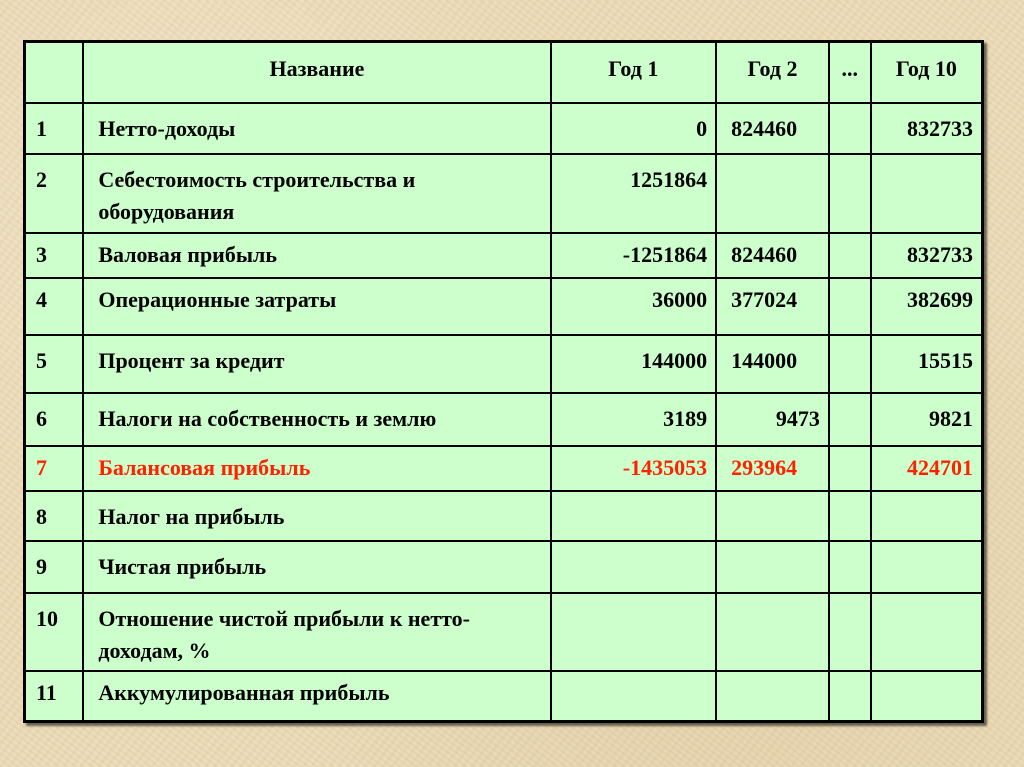  Describe the element at coordinates (926, 72) in the screenshot. I see `header-year10: Год 10` at that location.